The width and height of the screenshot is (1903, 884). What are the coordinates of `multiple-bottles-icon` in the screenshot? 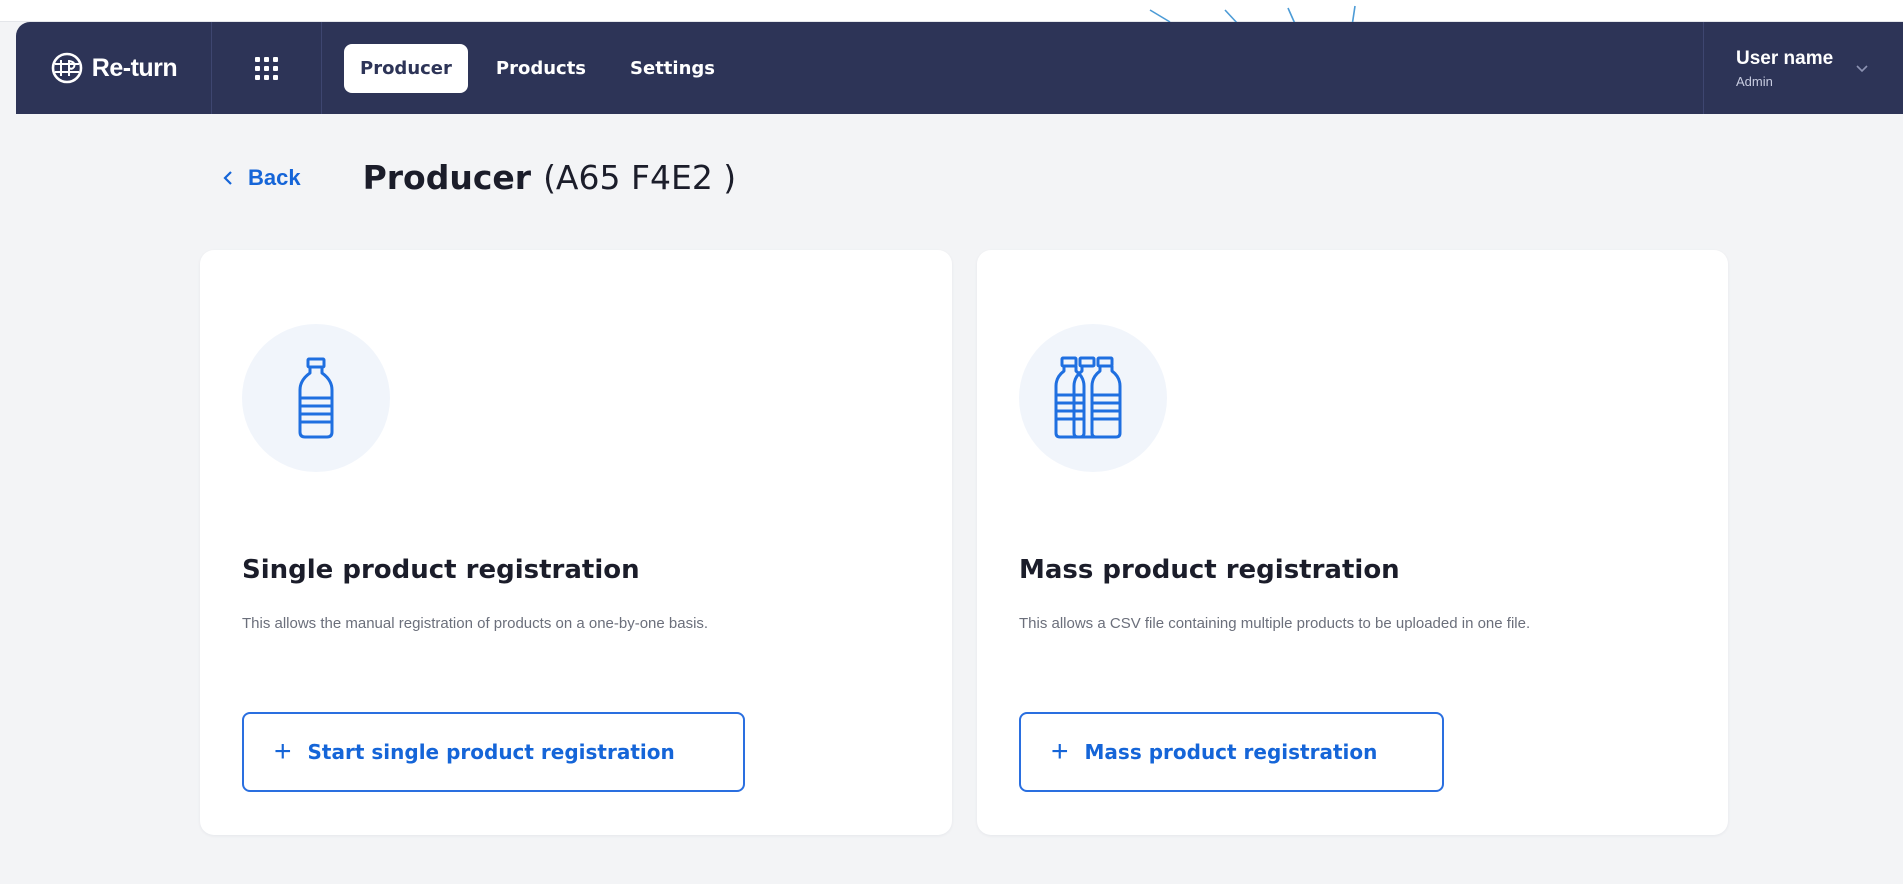 It's located at (1088, 397).